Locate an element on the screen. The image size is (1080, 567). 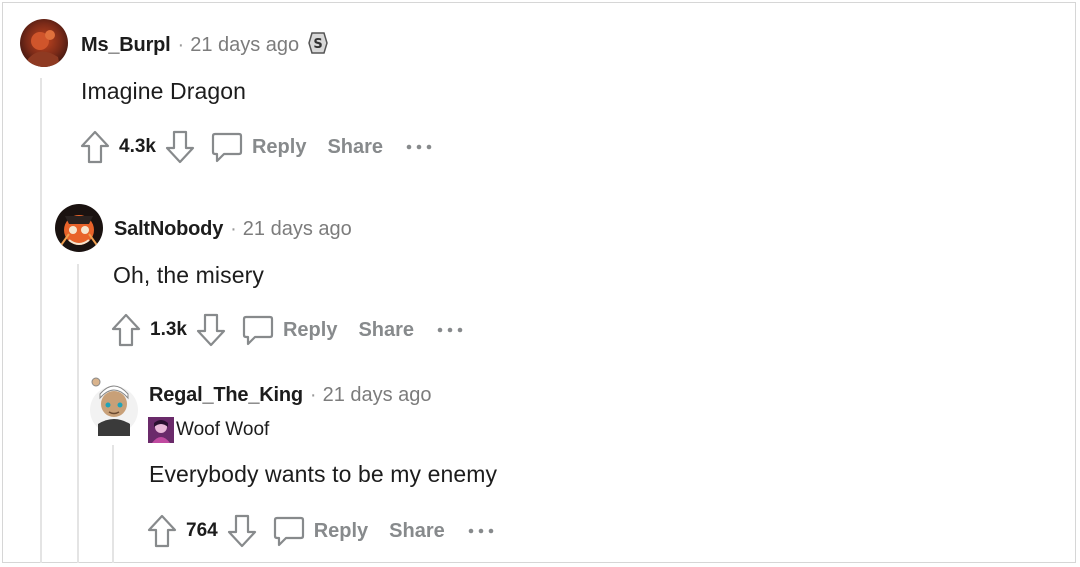
comment-body: Everybody wants to be my enemy is located at coordinates (323, 474).